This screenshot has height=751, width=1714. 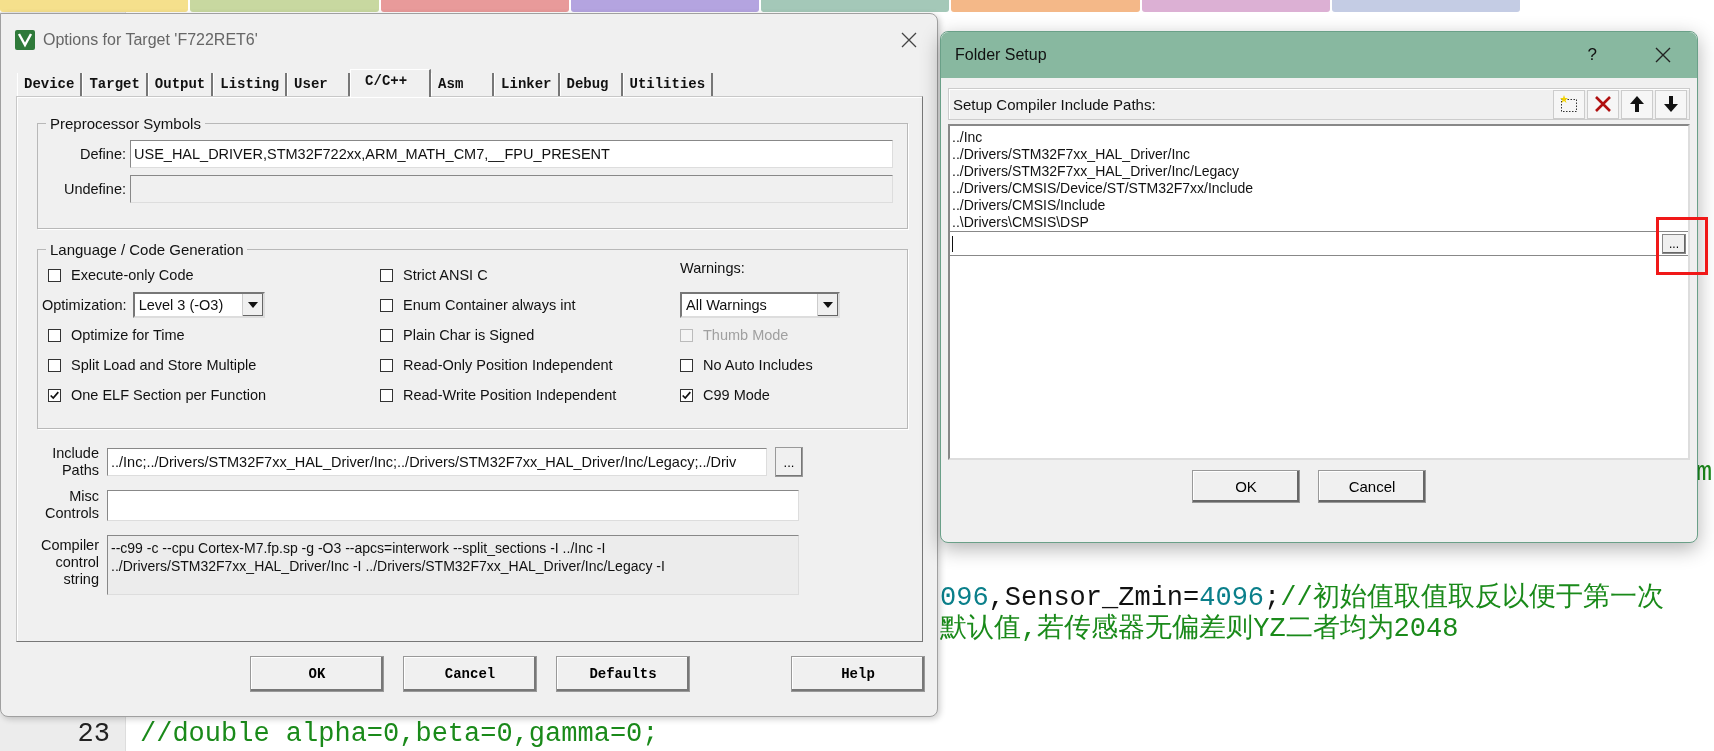 What do you see at coordinates (84, 305) in the screenshot?
I see `dropdown-label: Optimization:` at bounding box center [84, 305].